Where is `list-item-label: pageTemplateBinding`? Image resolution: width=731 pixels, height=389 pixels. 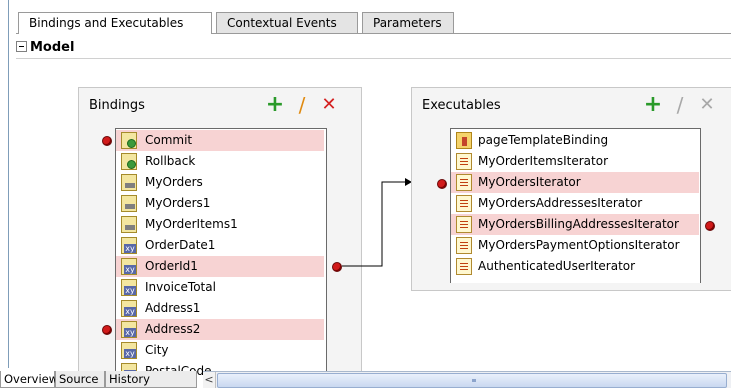 list-item-label: pageTemplateBinding is located at coordinates (543, 140).